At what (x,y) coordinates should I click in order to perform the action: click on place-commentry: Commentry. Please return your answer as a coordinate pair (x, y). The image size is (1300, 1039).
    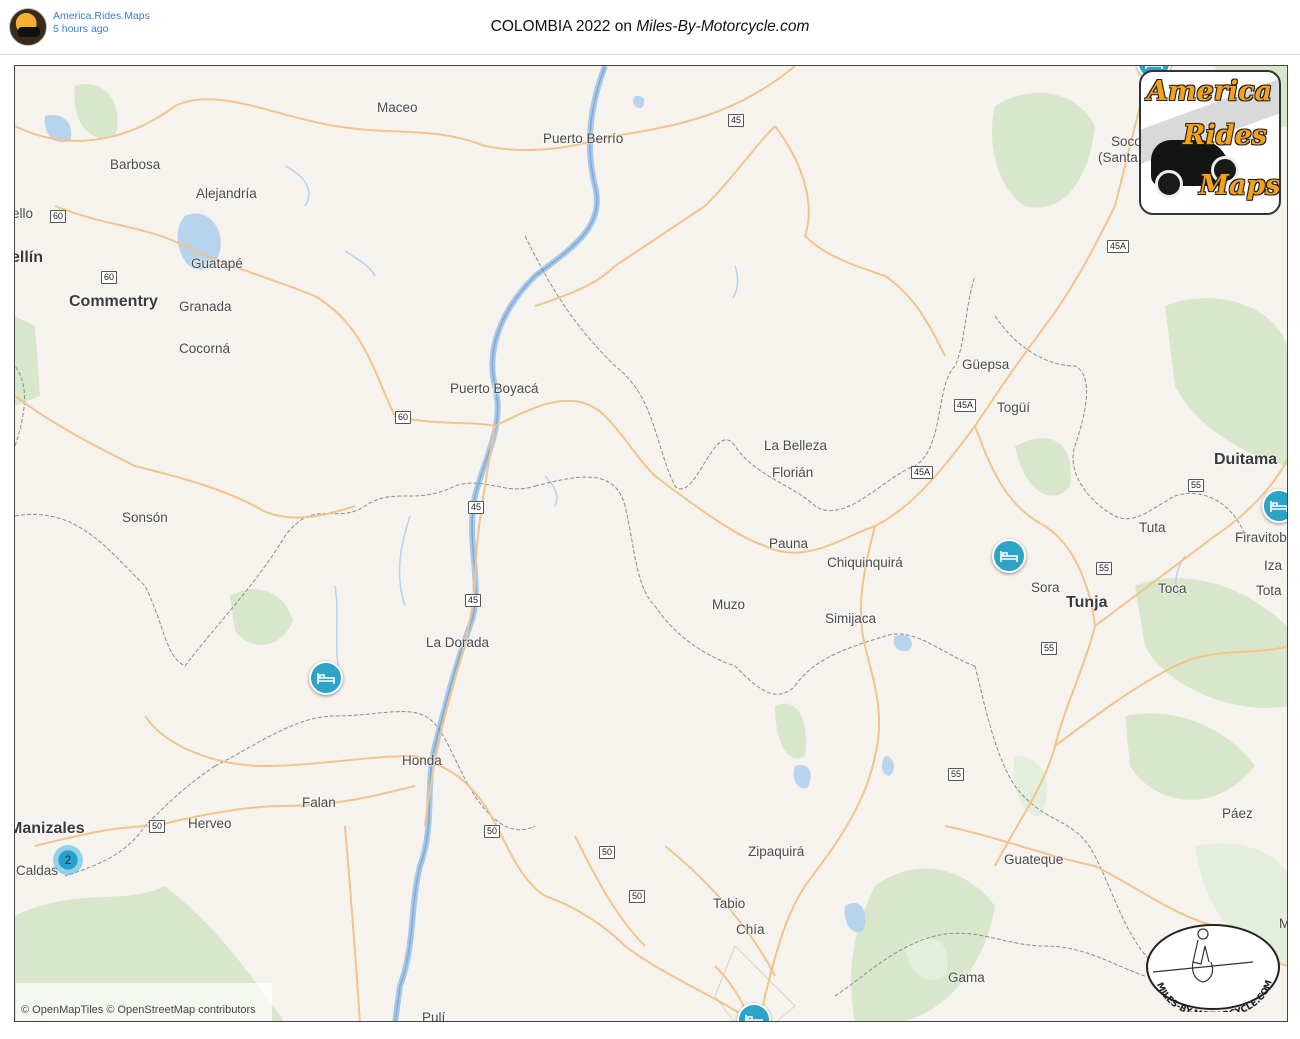
    Looking at the image, I should click on (113, 301).